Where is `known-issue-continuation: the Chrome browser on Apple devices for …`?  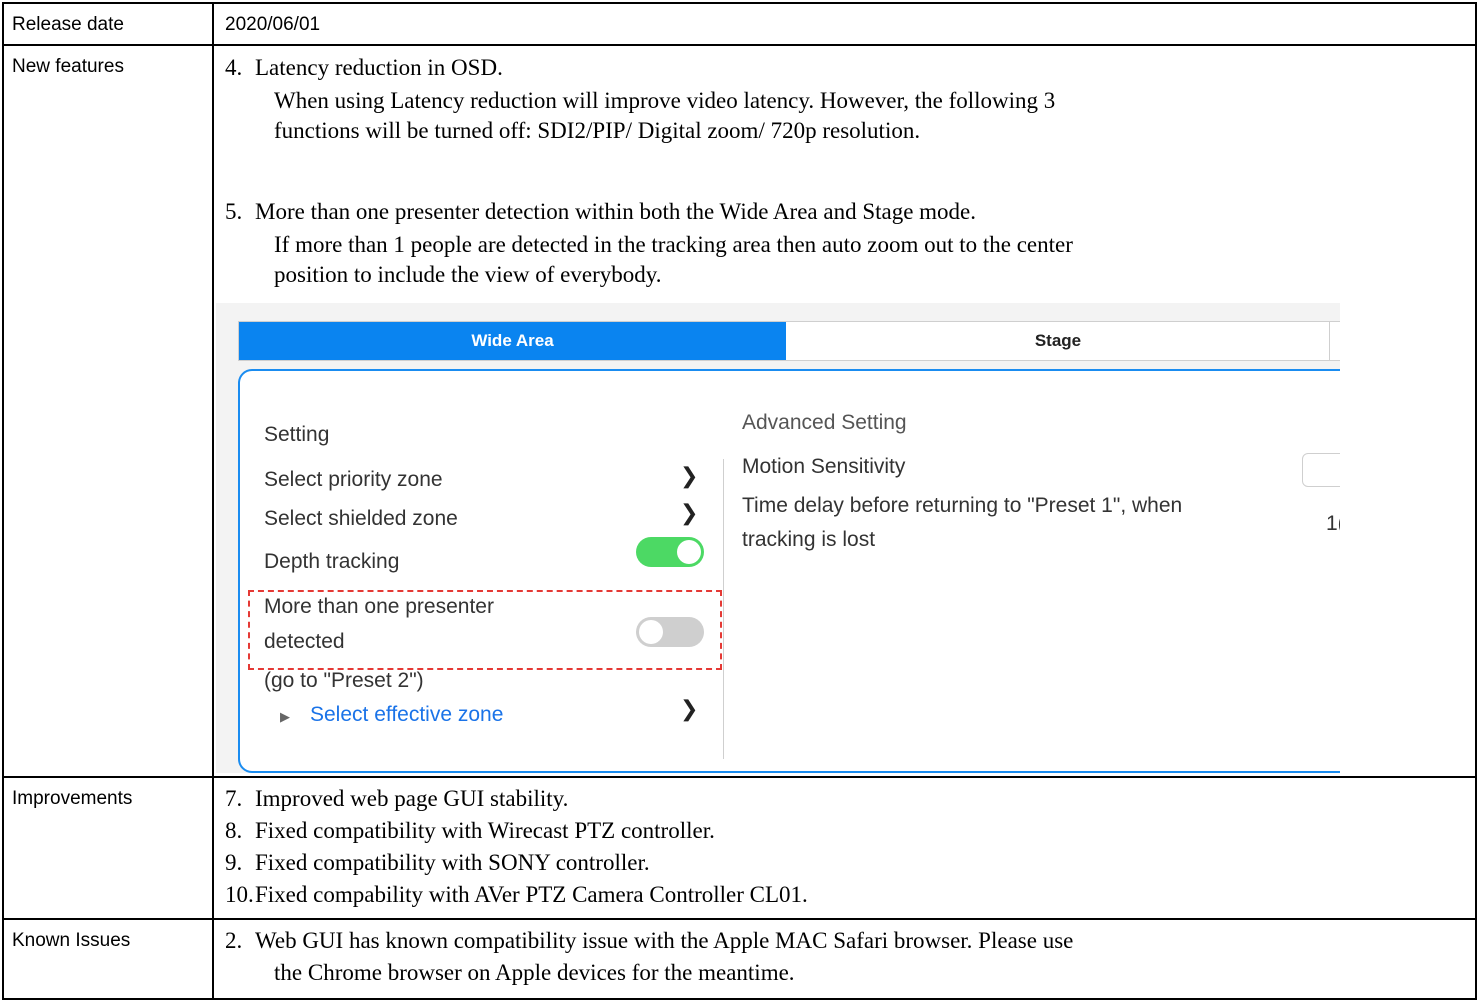 known-issue-continuation: the Chrome browser on Apple devices for … is located at coordinates (534, 972).